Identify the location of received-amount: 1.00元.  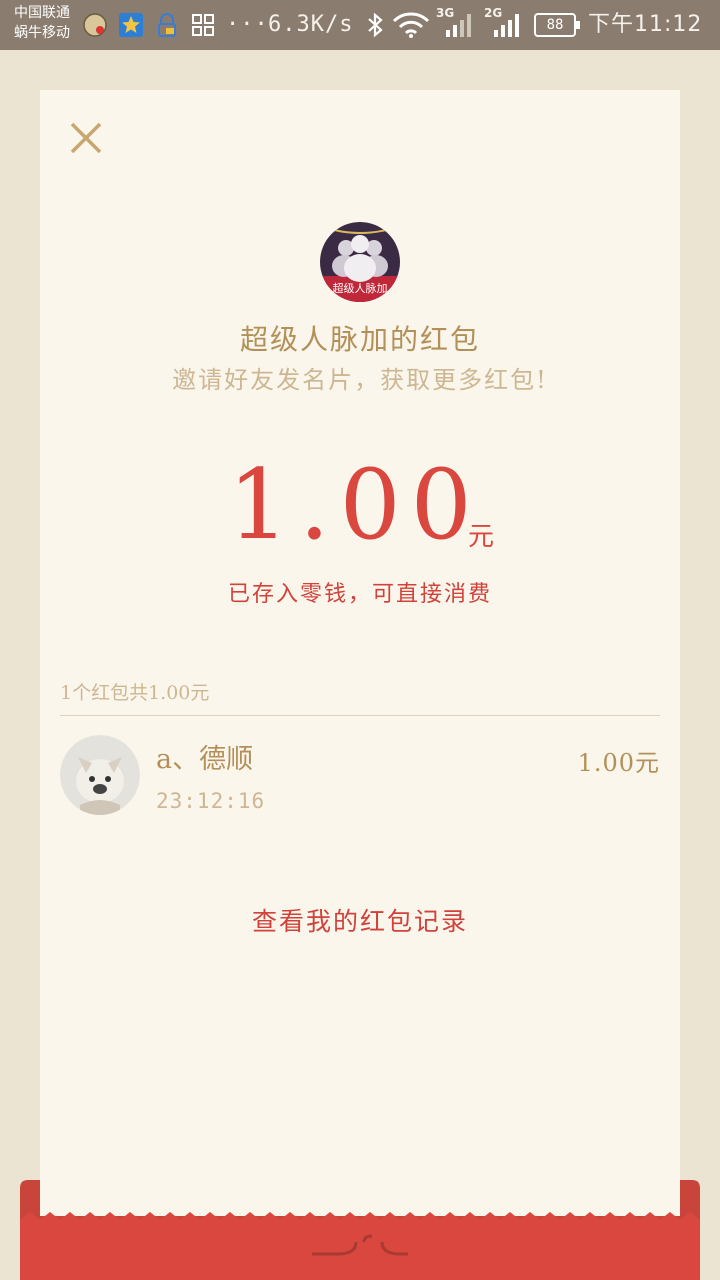
(618, 763).